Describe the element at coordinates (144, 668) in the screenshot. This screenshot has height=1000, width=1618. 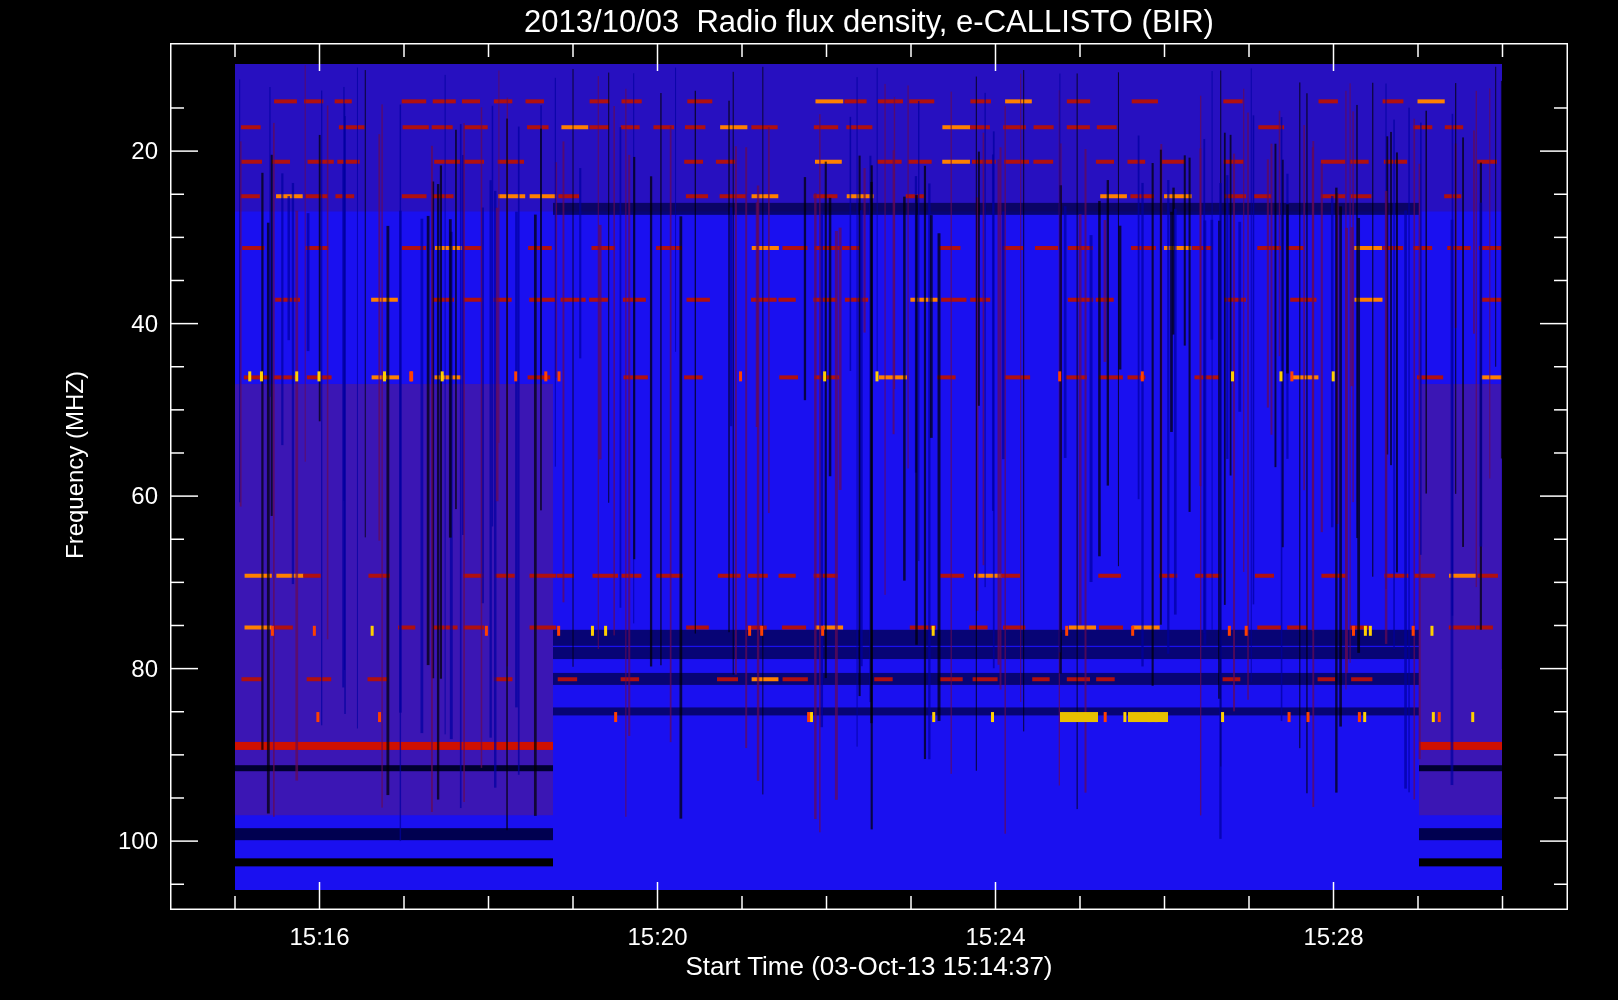
I see `y-tick-label: 80` at that location.